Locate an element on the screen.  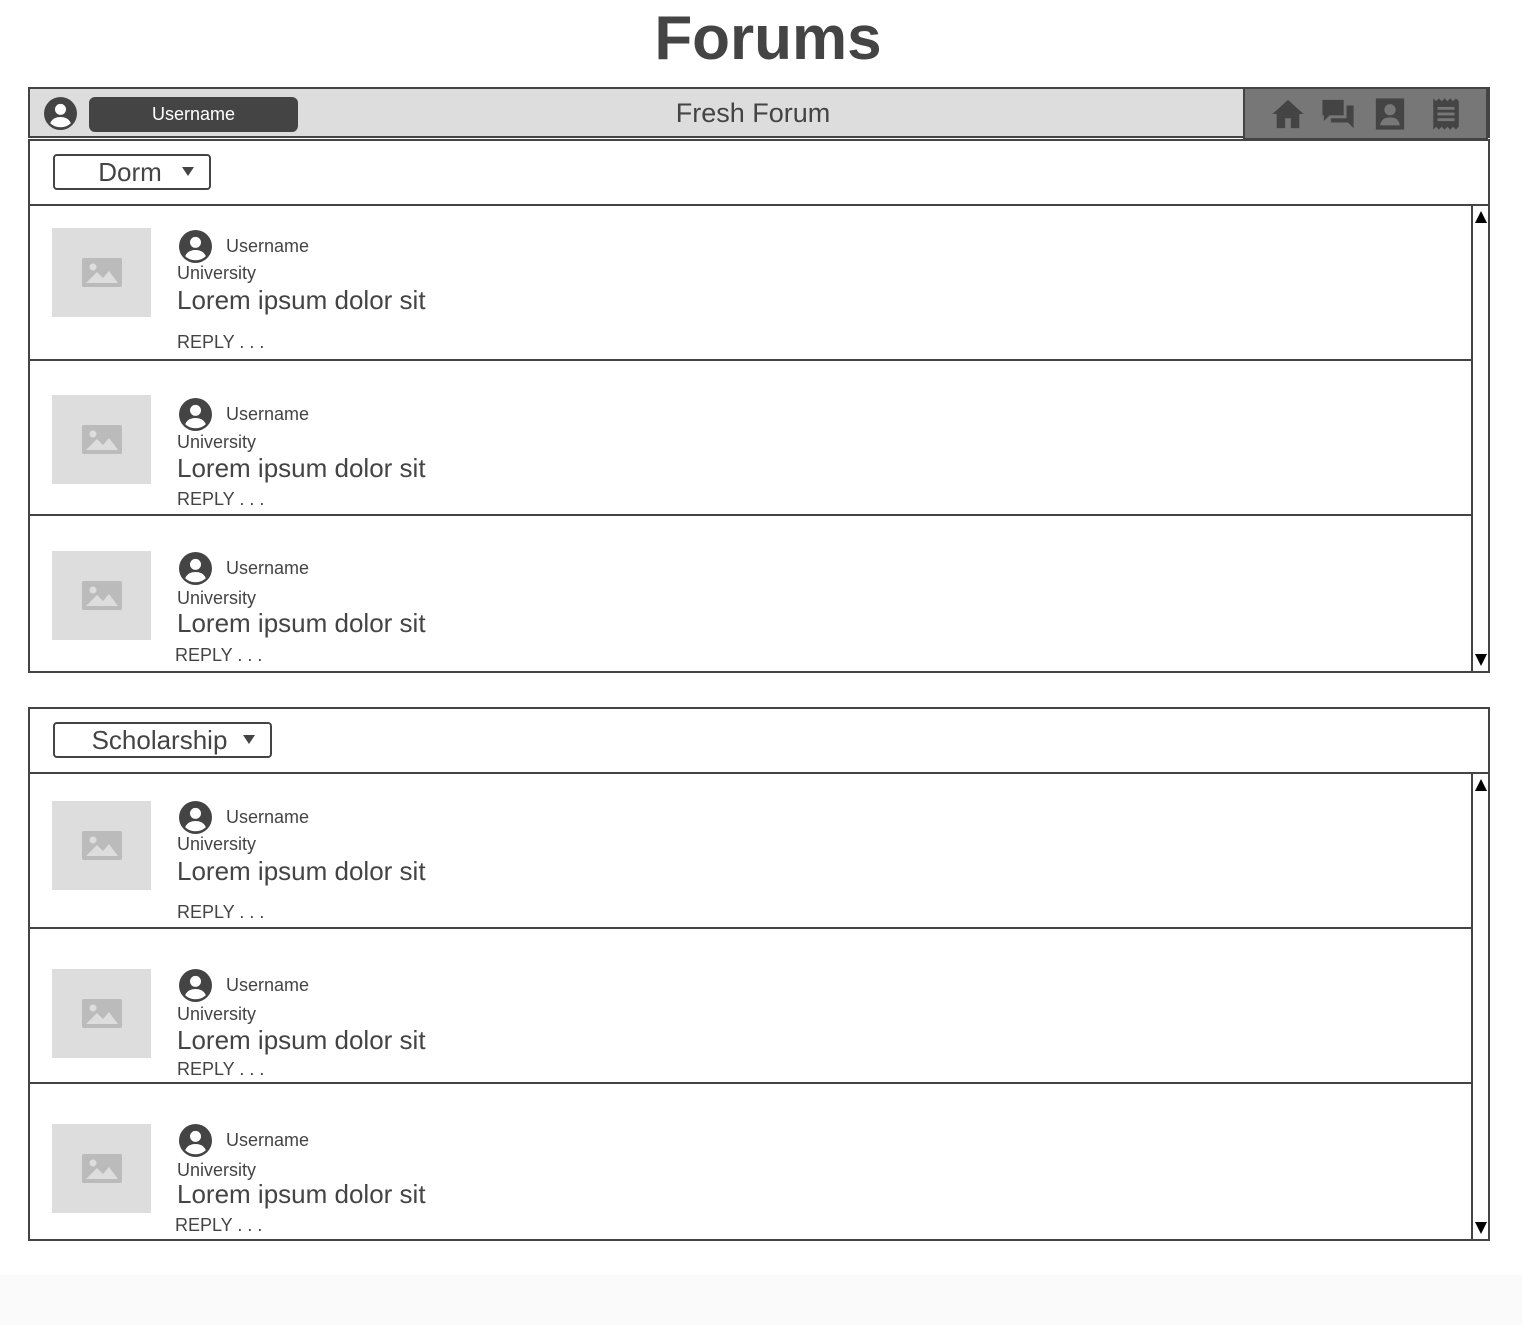
category-dropdown: Dorm is located at coordinates (132, 172).